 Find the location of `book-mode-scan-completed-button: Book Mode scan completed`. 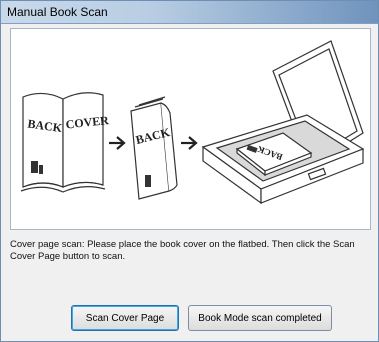

book-mode-scan-completed-button: Book Mode scan completed is located at coordinates (260, 318).